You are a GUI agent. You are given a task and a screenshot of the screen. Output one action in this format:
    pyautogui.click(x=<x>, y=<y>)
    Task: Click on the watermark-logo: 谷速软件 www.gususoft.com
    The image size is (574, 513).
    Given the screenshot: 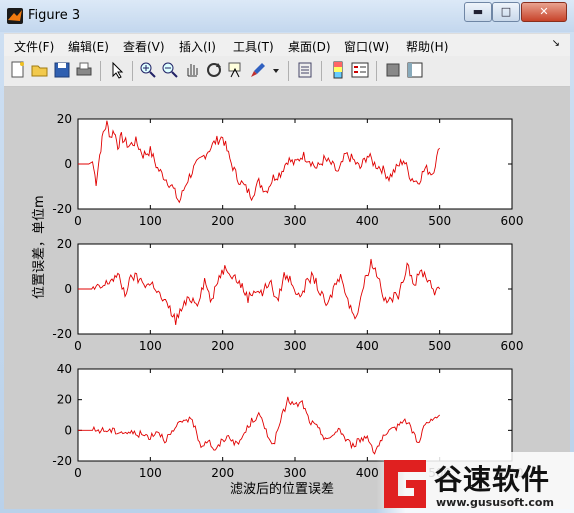 What is the action you would take?
    pyautogui.click(x=475, y=482)
    